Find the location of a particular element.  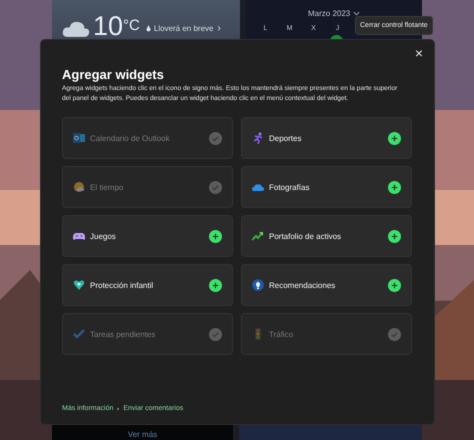

widget-option: Recomendaciones is located at coordinates (326, 285).